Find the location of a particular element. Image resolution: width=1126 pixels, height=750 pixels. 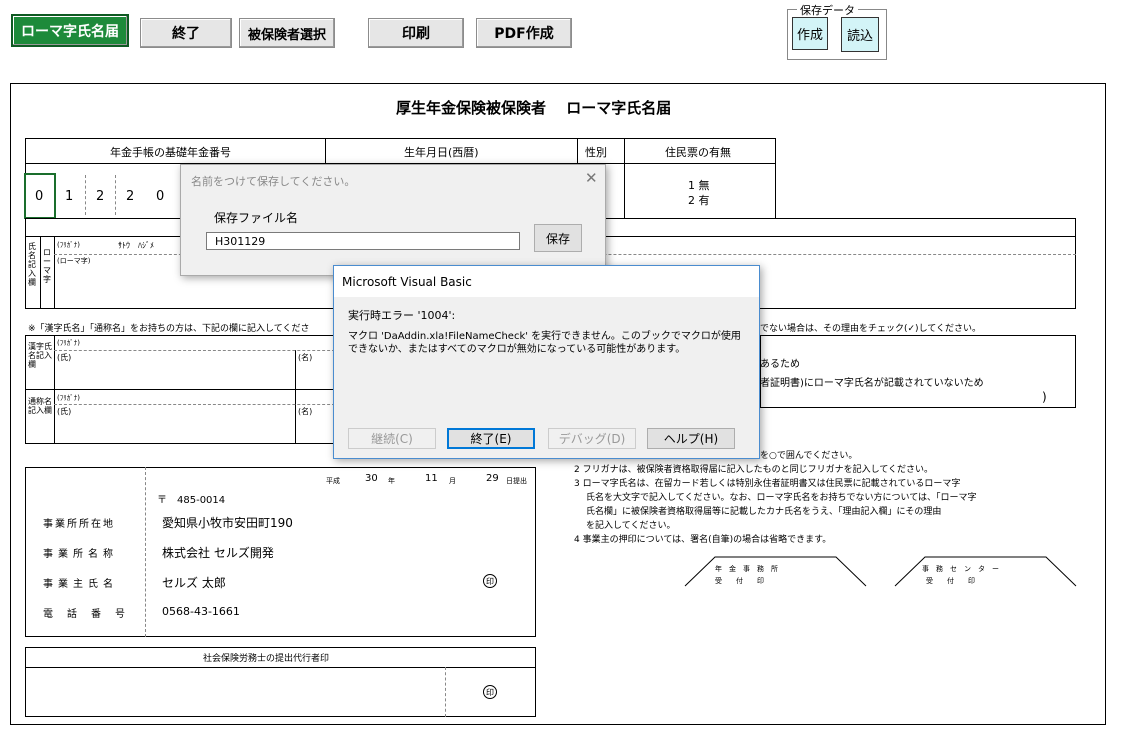

alias-furigana-label: (ﾌﾘｶﾞﾅ) is located at coordinates (68, 398).